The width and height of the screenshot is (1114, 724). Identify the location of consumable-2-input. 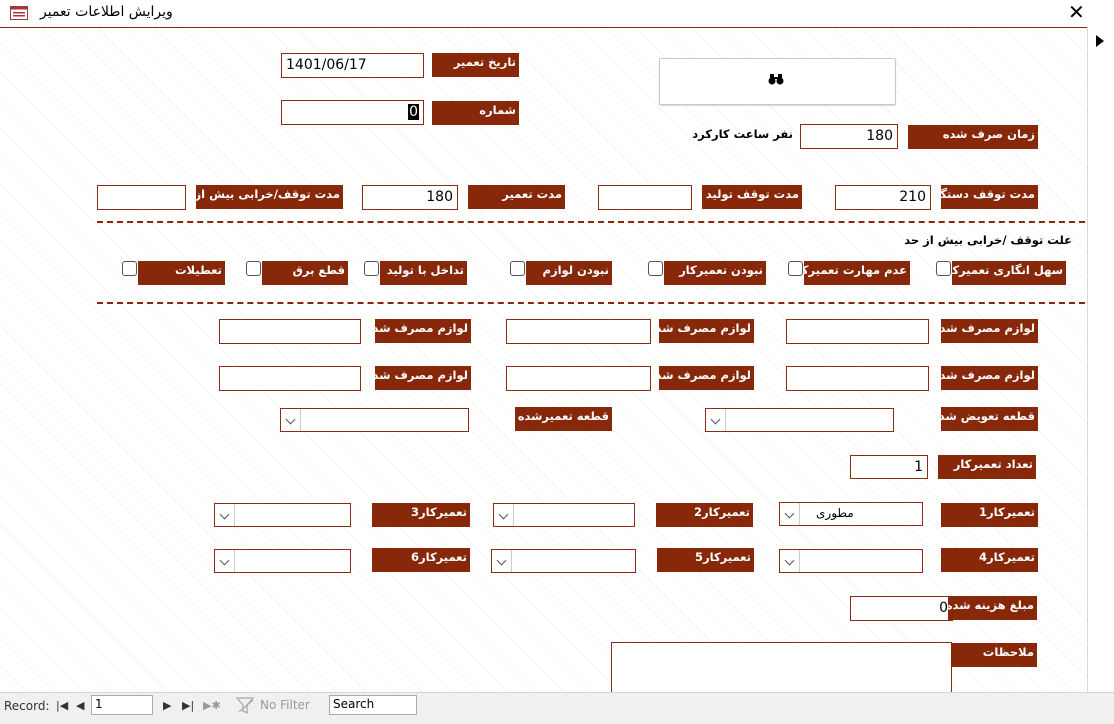
(578, 331).